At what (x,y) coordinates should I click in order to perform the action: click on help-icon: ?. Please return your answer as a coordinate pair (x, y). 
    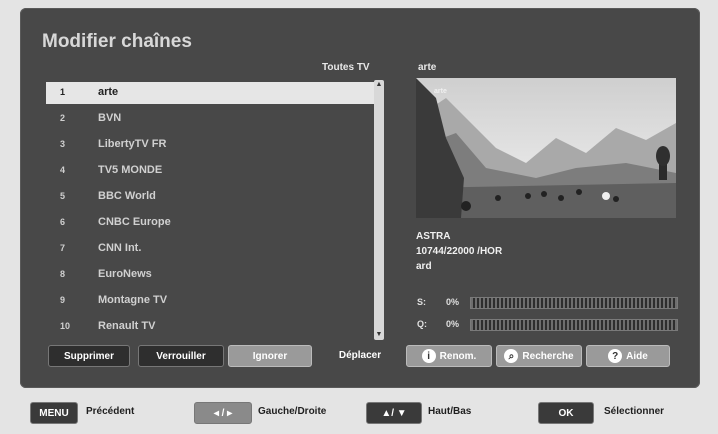
    Looking at the image, I should click on (615, 356).